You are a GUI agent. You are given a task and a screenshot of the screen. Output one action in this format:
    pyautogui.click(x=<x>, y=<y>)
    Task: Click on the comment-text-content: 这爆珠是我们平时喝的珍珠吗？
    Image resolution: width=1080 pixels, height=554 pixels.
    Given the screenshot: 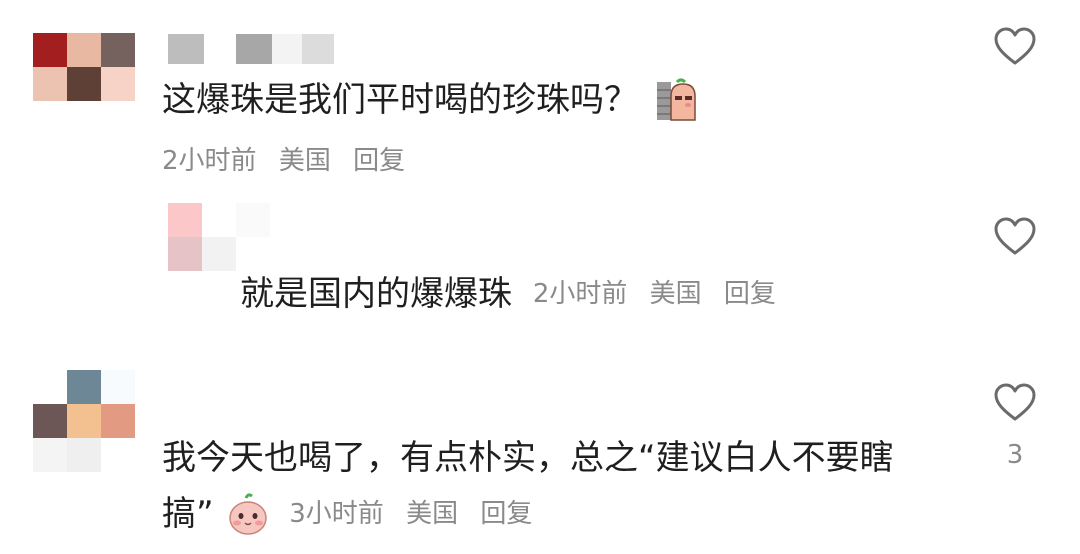 What is the action you would take?
    pyautogui.click(x=400, y=99)
    